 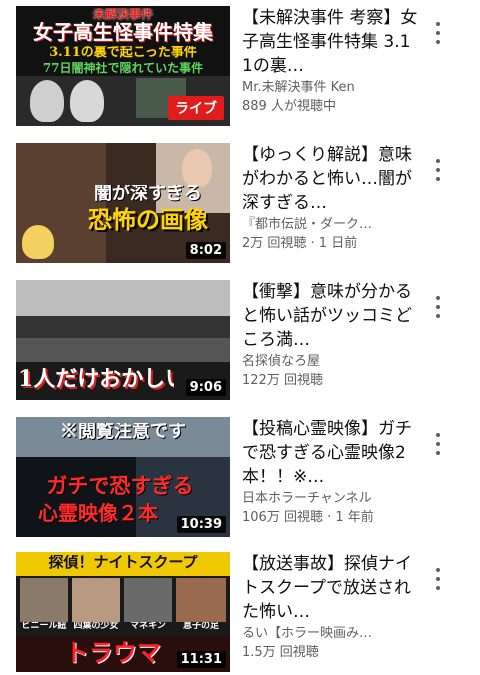 What do you see at coordinates (205, 387) in the screenshot?
I see `duration-badge: 9:06` at bounding box center [205, 387].